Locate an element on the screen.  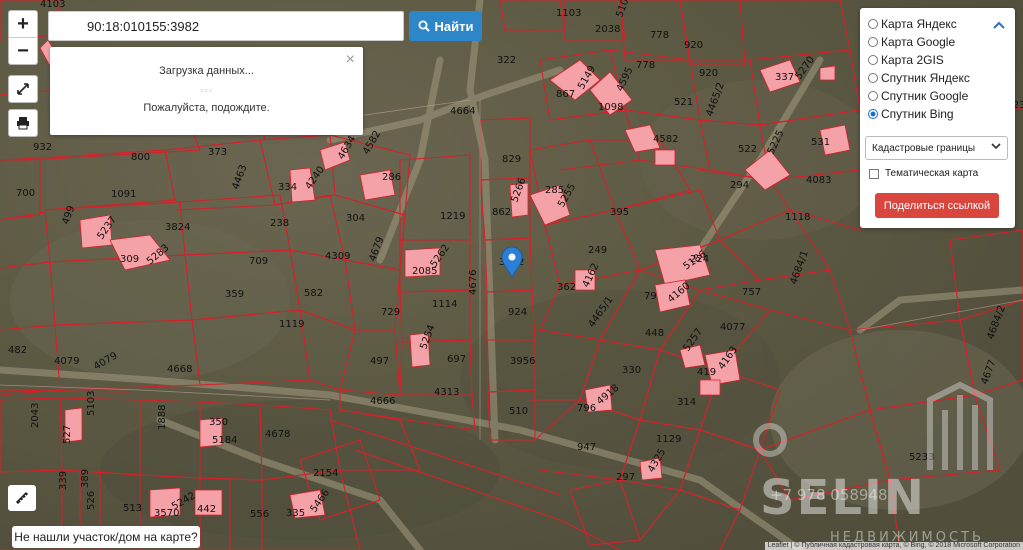
chevron-up-icon is located at coordinates (999, 25).